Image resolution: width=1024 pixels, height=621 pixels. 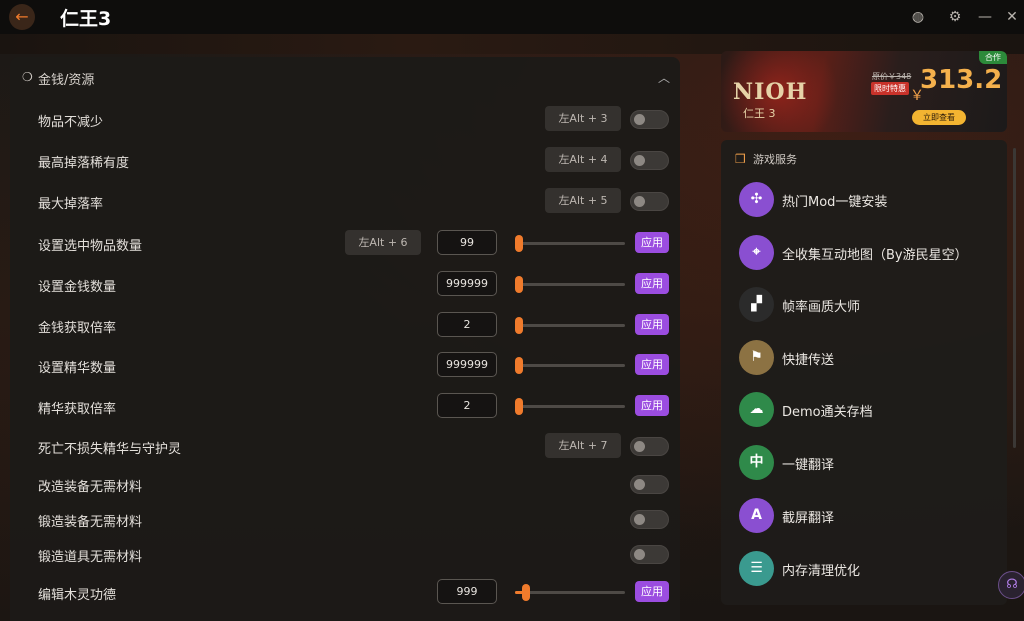 I want to click on service-item: ▞ 帧率画质大师, so click(x=869, y=305).